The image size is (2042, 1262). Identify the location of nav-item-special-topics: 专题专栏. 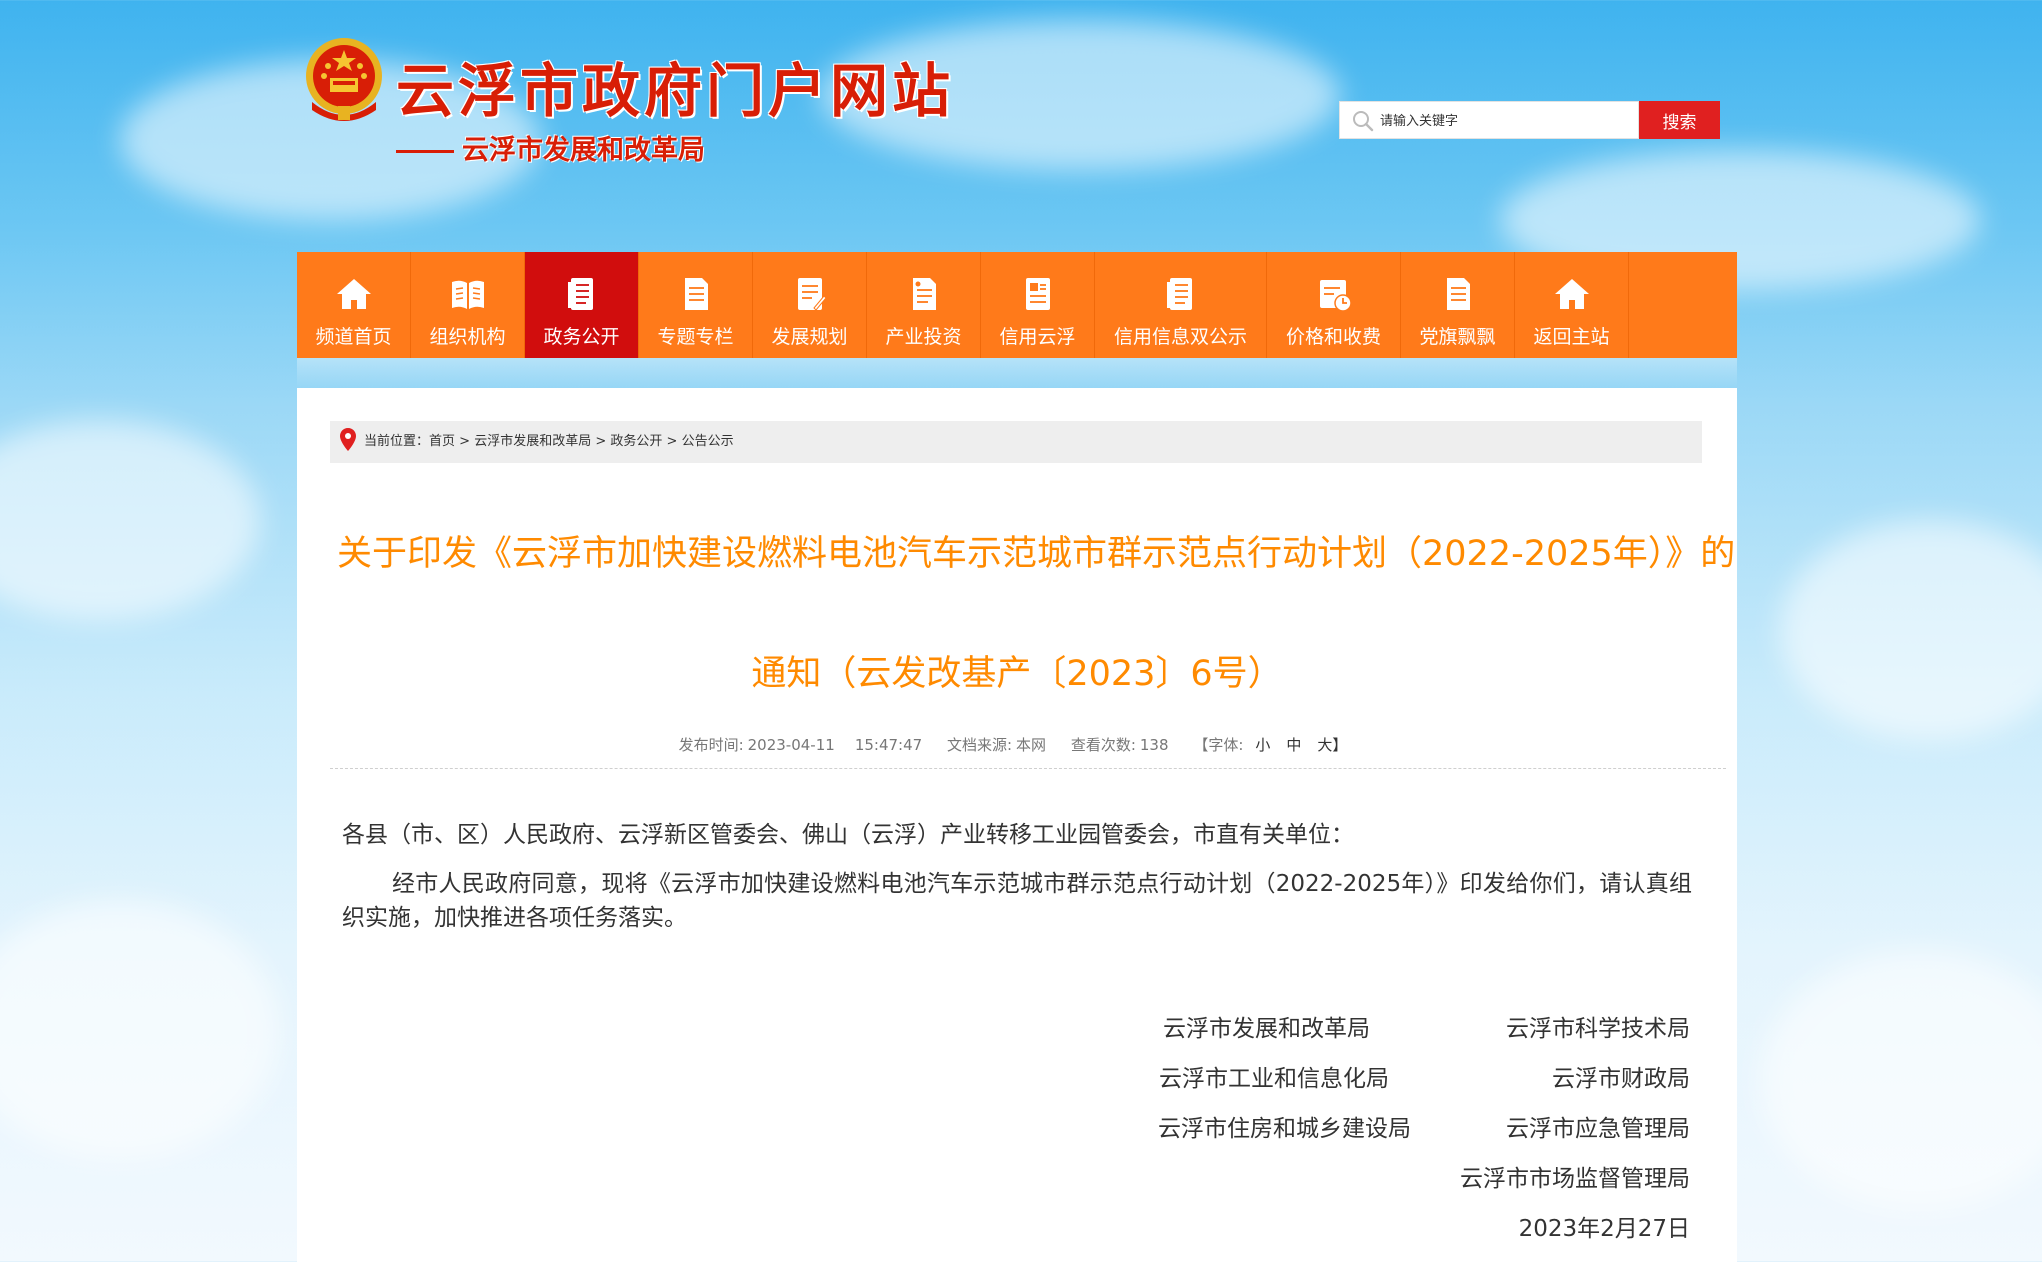
(696, 305).